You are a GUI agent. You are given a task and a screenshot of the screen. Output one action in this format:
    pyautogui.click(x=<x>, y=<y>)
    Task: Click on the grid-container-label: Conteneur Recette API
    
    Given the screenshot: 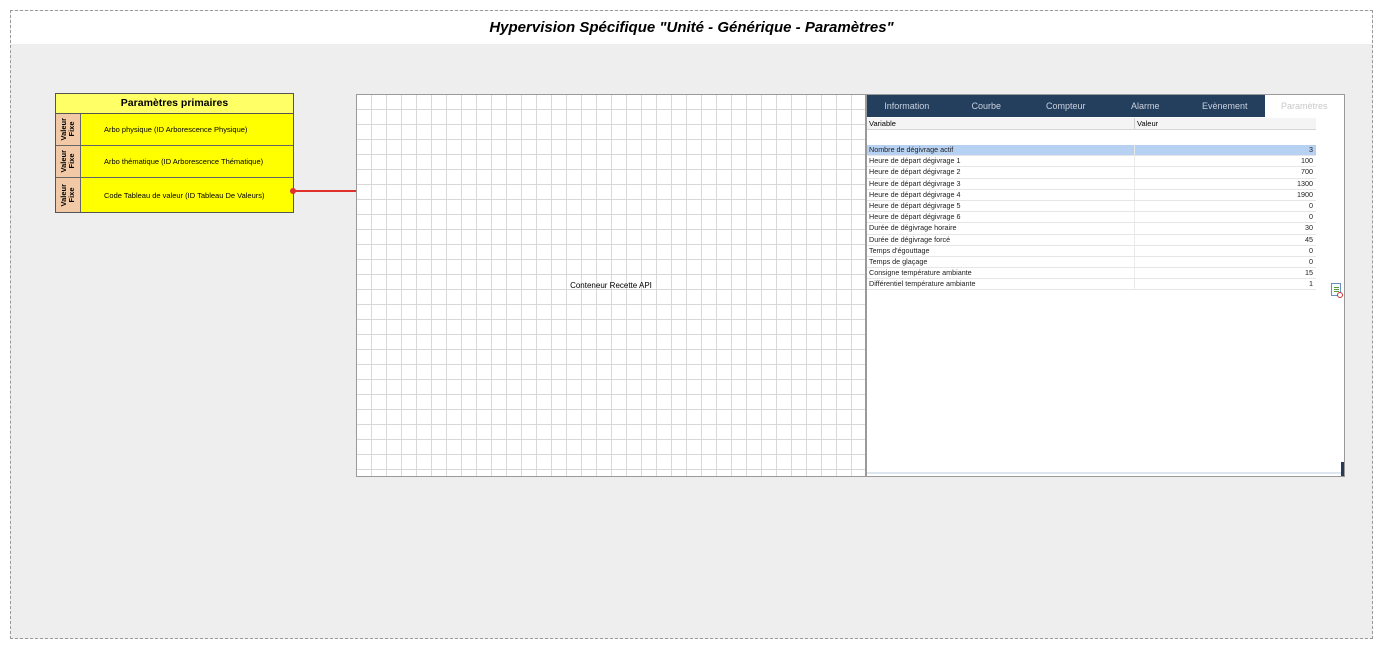 What is the action you would take?
    pyautogui.click(x=611, y=285)
    